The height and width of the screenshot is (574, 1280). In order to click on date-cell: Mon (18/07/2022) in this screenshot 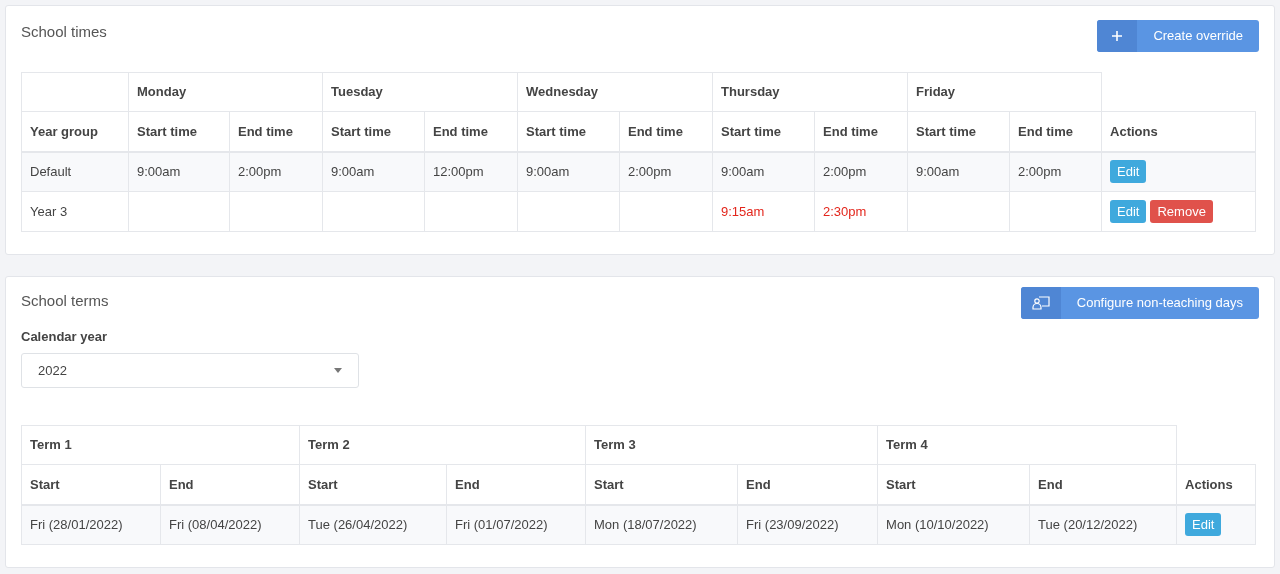, I will do `click(645, 524)`.